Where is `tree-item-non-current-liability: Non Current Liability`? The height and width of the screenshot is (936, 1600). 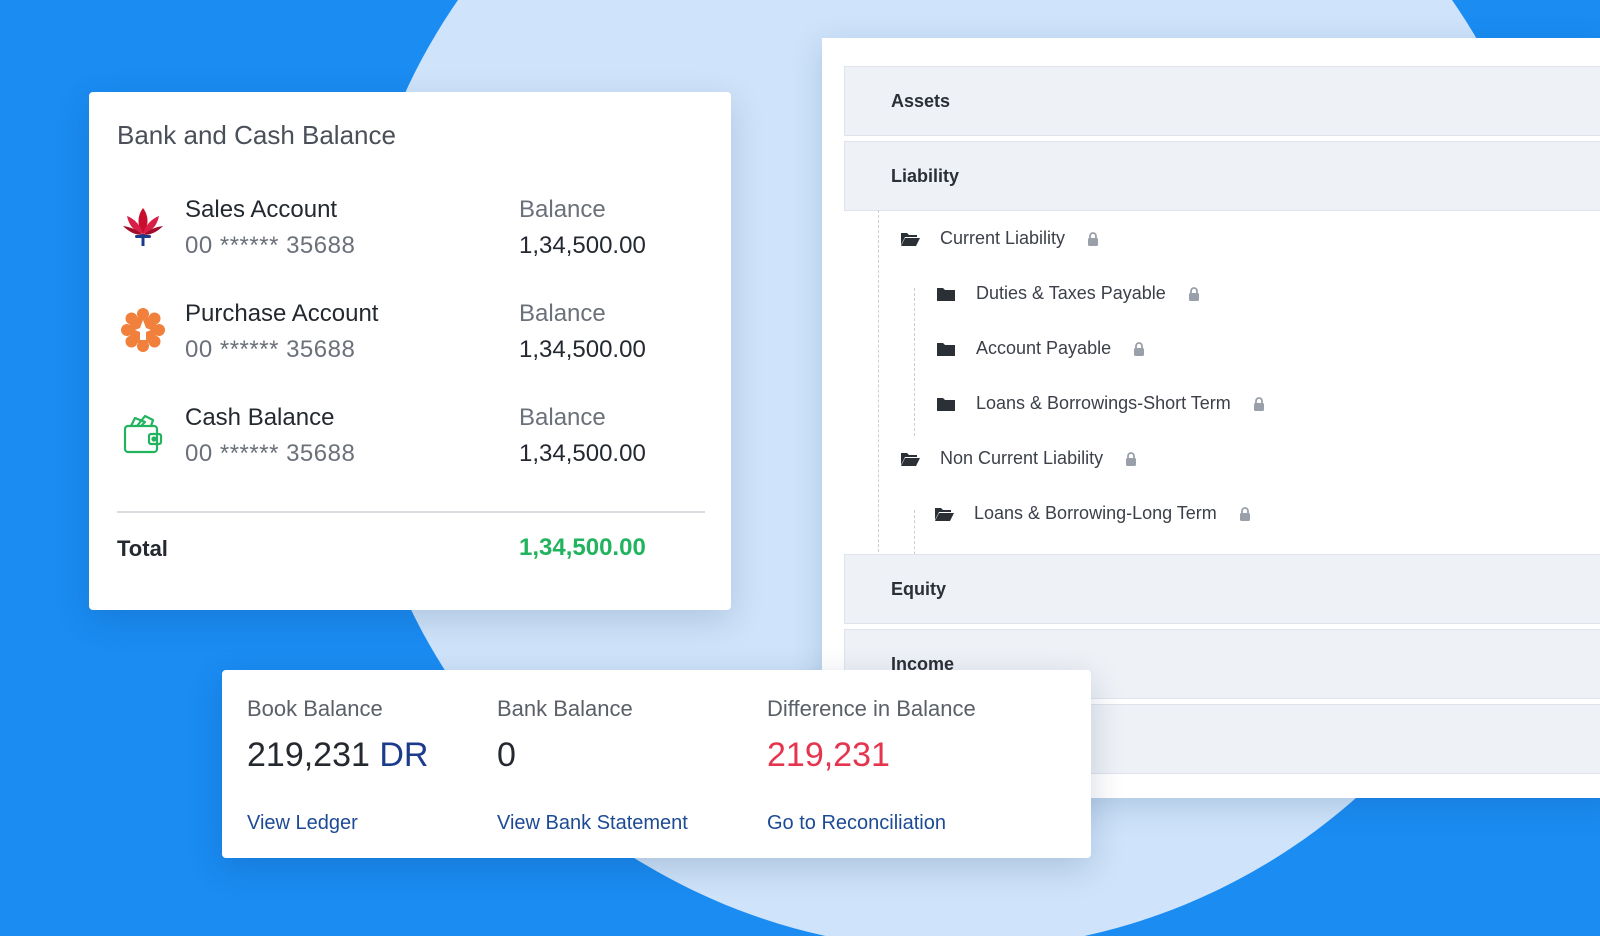
tree-item-non-current-liability: Non Current Liability is located at coordinates (1018, 458).